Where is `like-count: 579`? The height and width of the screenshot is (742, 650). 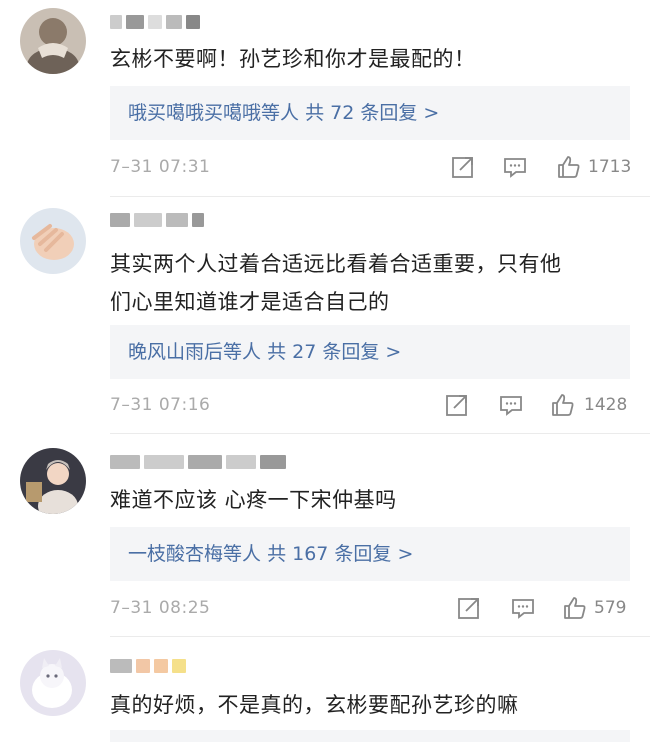 like-count: 579 is located at coordinates (610, 608).